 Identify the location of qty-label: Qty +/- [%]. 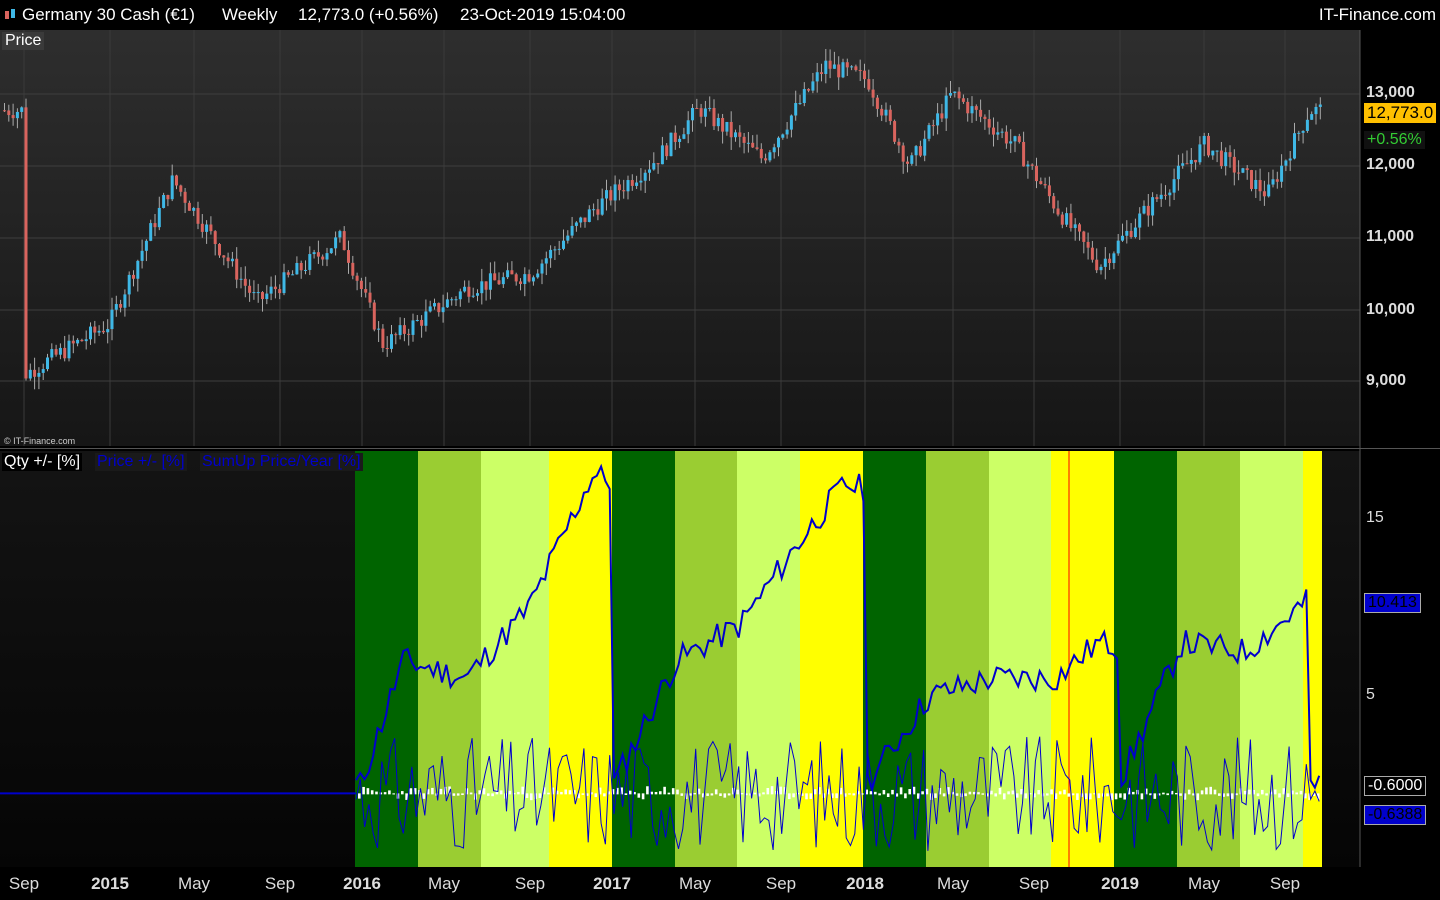
(42, 462).